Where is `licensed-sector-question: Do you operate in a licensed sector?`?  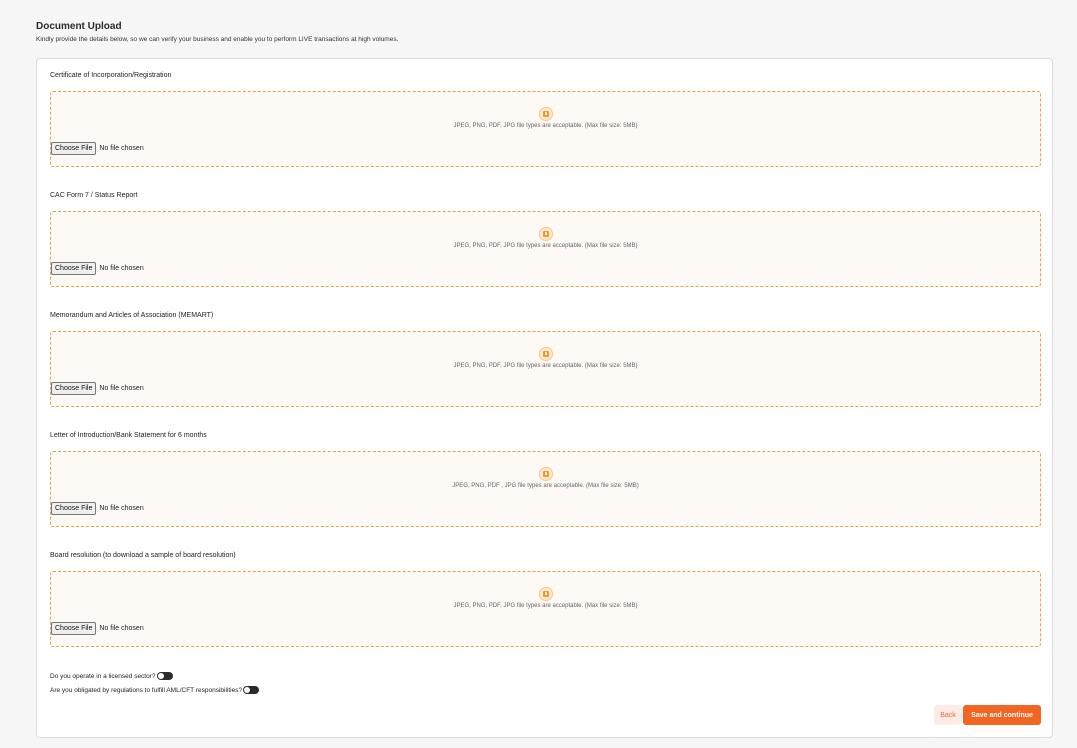
licensed-sector-question: Do you operate in a licensed sector? is located at coordinates (111, 676).